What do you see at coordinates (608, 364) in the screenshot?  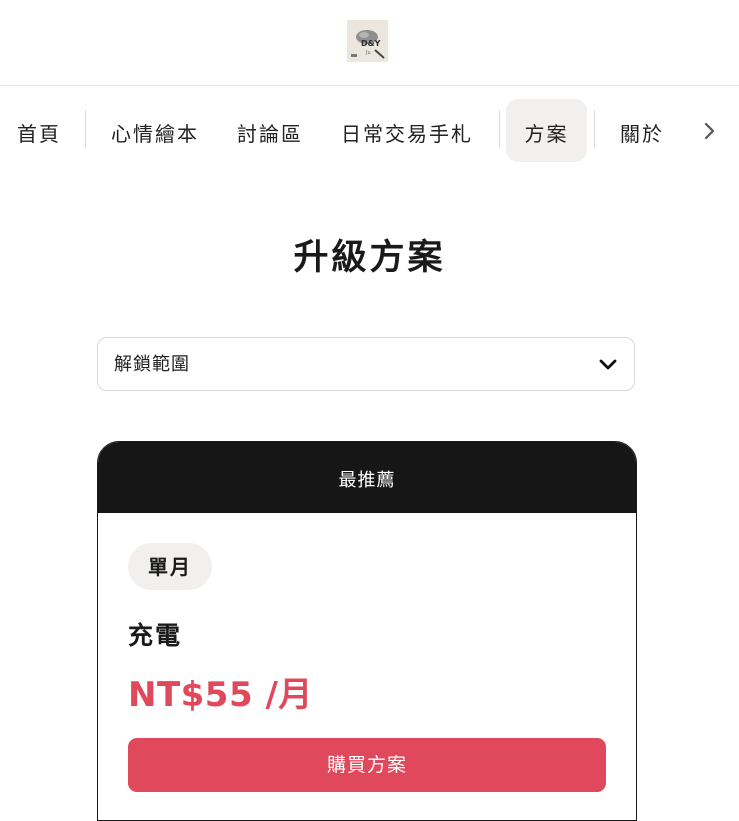 I see `chevron-down-icon` at bounding box center [608, 364].